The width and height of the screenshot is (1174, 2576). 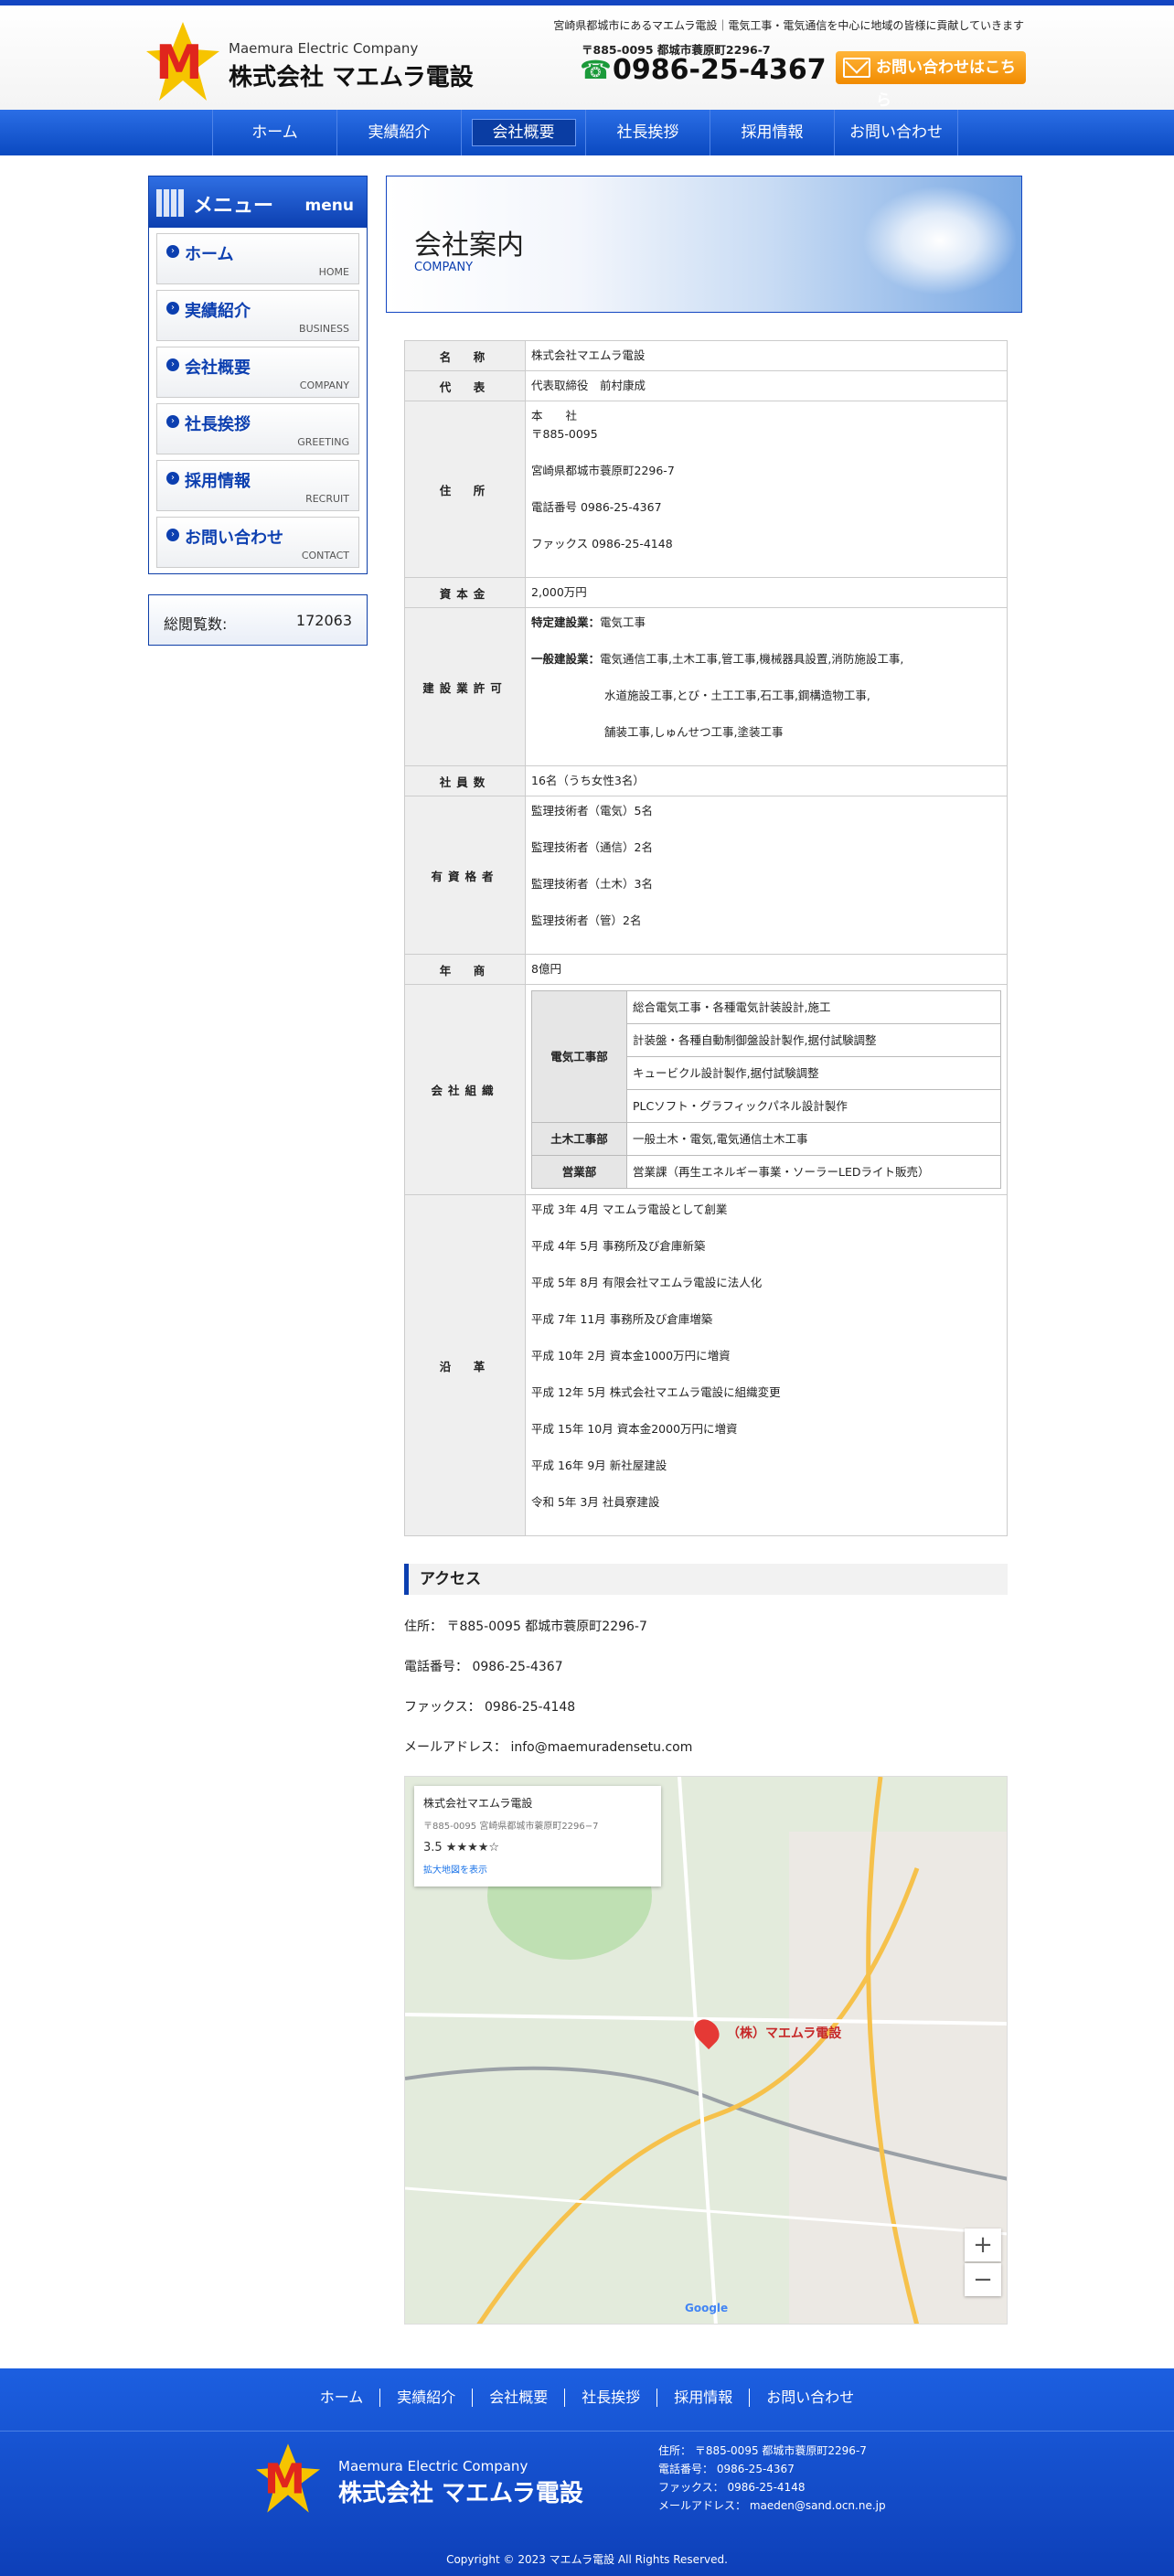 I want to click on contact-button-label: お問い合わせはこちら, so click(x=946, y=84).